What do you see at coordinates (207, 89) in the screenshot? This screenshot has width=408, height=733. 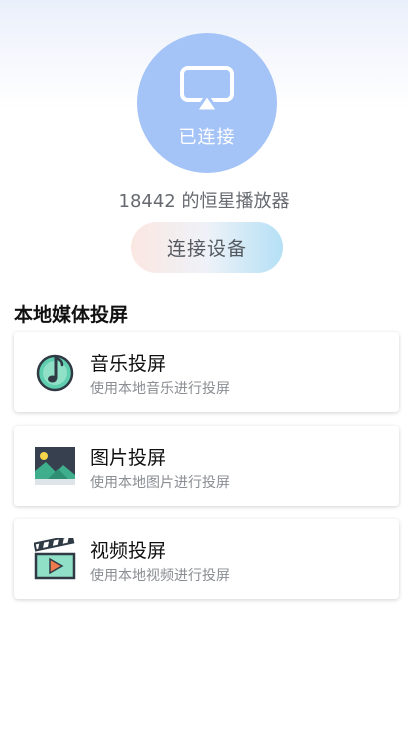 I see `screen-cast-icon` at bounding box center [207, 89].